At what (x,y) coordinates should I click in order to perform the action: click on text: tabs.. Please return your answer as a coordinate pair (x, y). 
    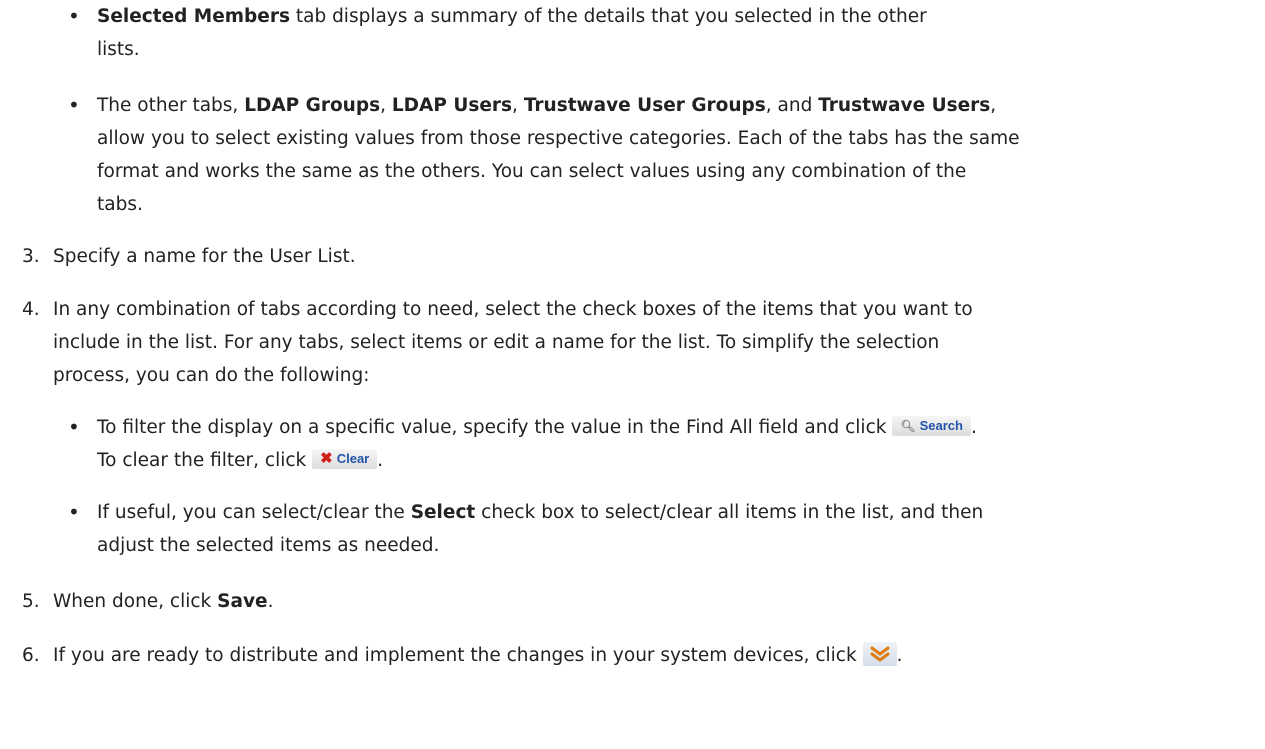
    Looking at the image, I should click on (120, 204).